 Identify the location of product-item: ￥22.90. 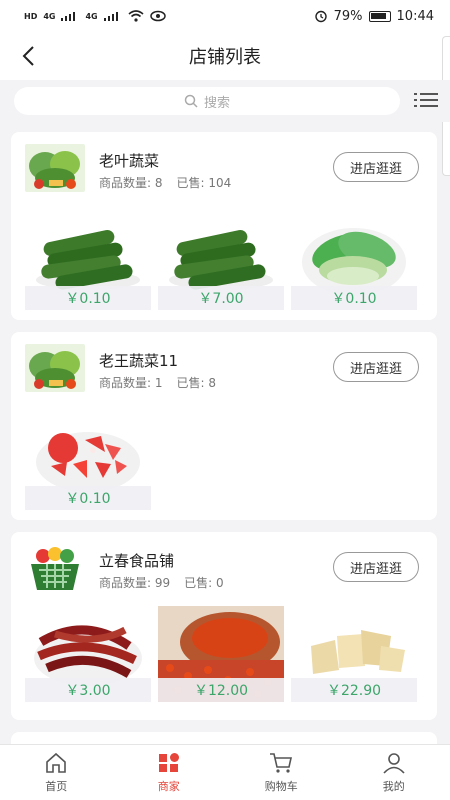
(354, 654).